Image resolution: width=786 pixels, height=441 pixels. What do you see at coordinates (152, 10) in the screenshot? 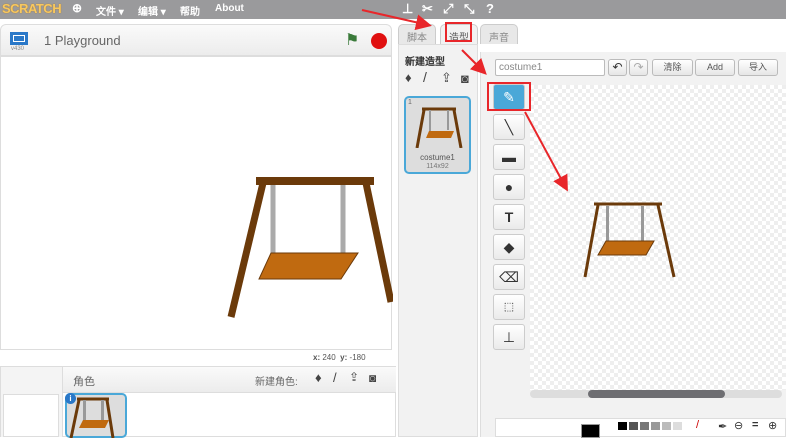
I see `menu-edit: 编辑 ▾` at bounding box center [152, 10].